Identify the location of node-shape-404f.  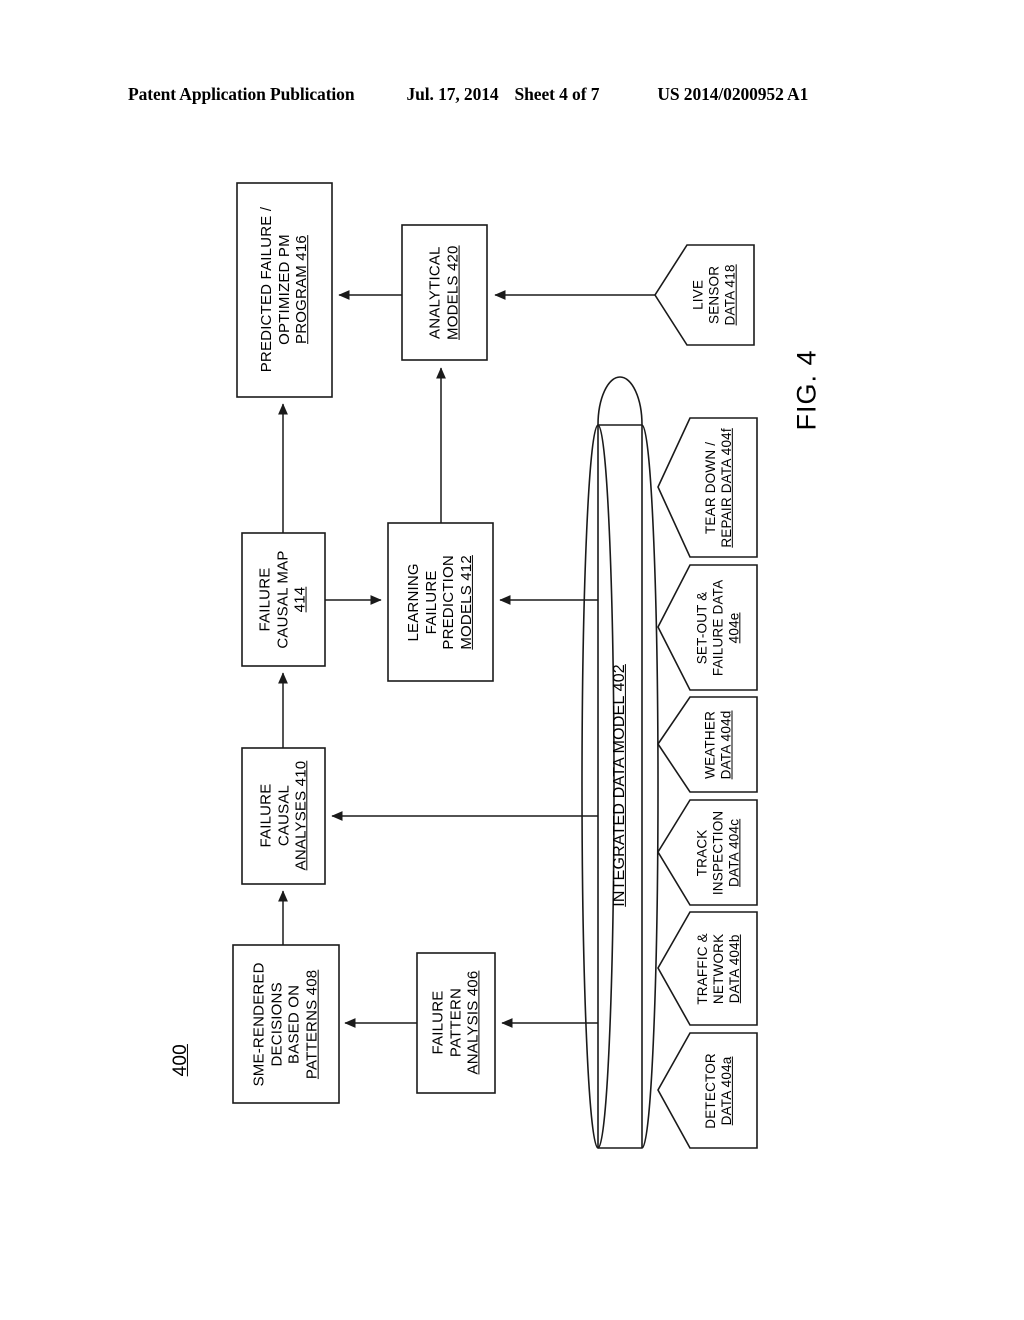
(707, 487).